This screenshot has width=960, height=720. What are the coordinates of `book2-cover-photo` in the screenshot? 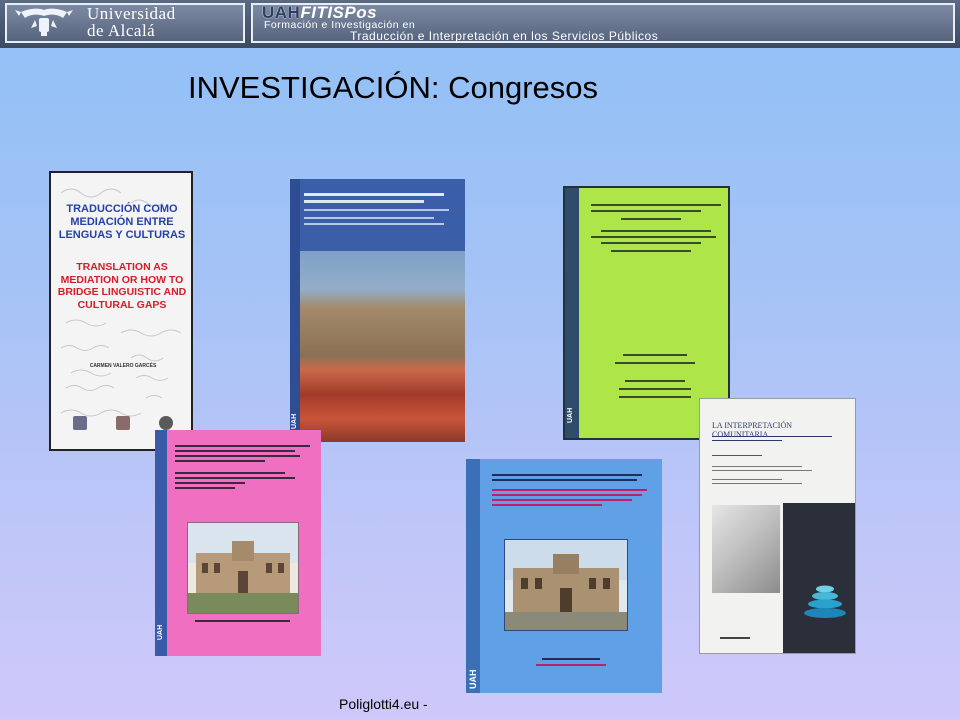 It's located at (377, 346).